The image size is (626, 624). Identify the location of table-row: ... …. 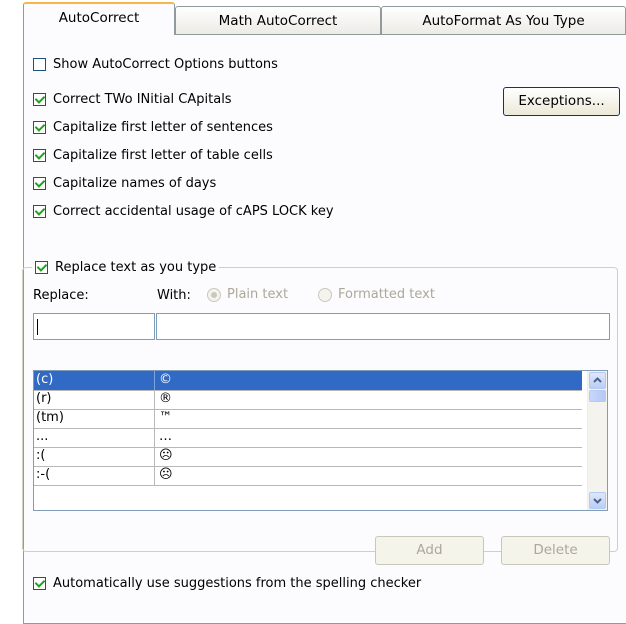
(308, 438).